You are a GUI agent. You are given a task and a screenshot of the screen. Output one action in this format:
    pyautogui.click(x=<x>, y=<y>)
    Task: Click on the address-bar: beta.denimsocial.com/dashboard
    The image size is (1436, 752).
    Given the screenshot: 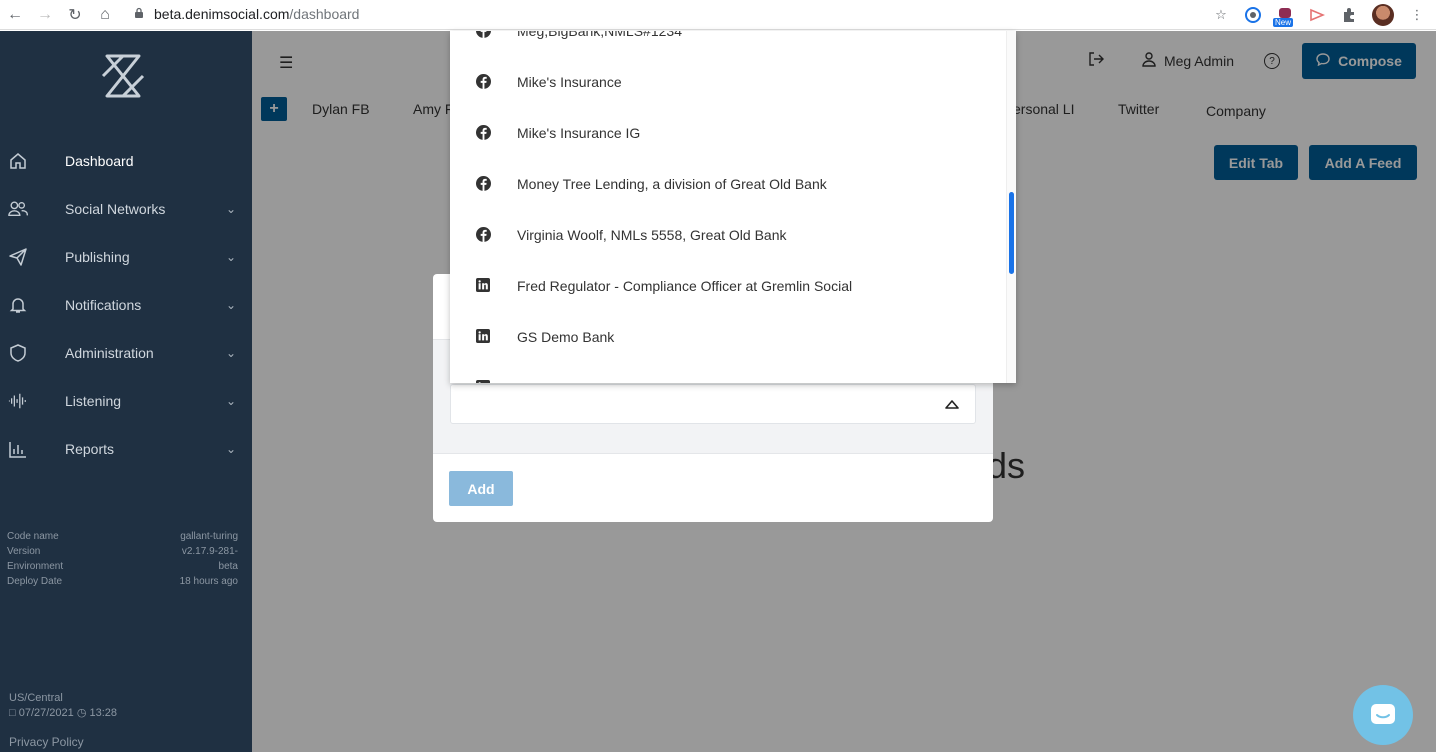 What is the action you would take?
    pyautogui.click(x=684, y=14)
    